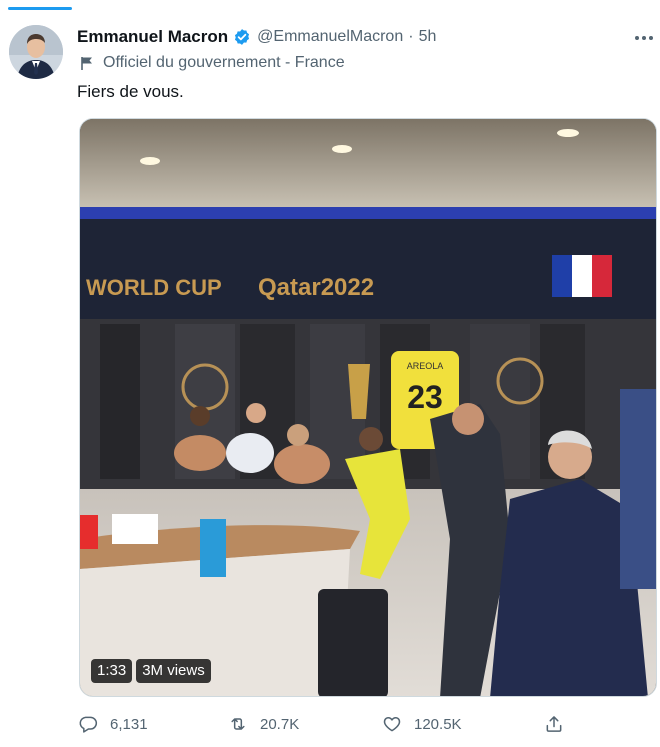 The width and height of the screenshot is (660, 747). What do you see at coordinates (330, 6) in the screenshot?
I see `top-tab-indicator` at bounding box center [330, 6].